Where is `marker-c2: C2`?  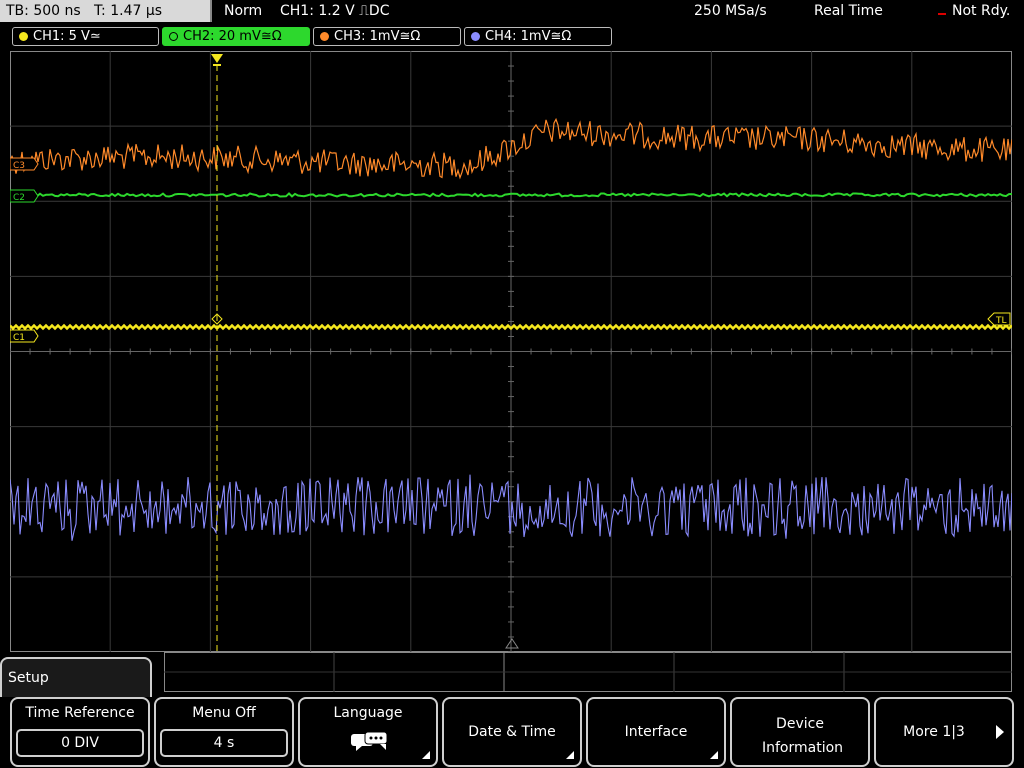
marker-c2: C2 is located at coordinates (24, 196).